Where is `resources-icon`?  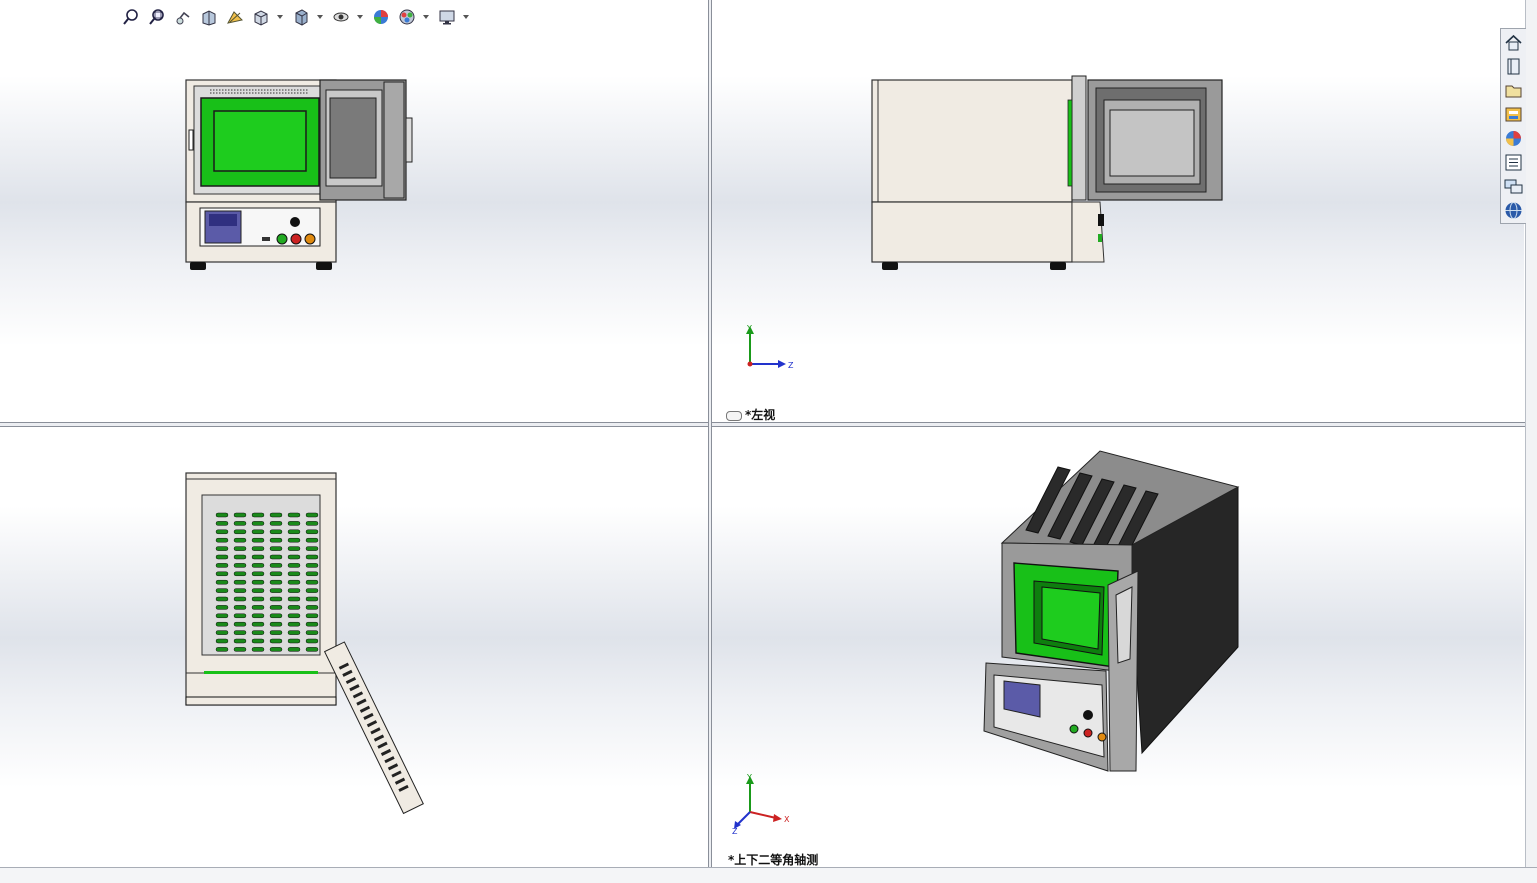 resources-icon is located at coordinates (1513, 66).